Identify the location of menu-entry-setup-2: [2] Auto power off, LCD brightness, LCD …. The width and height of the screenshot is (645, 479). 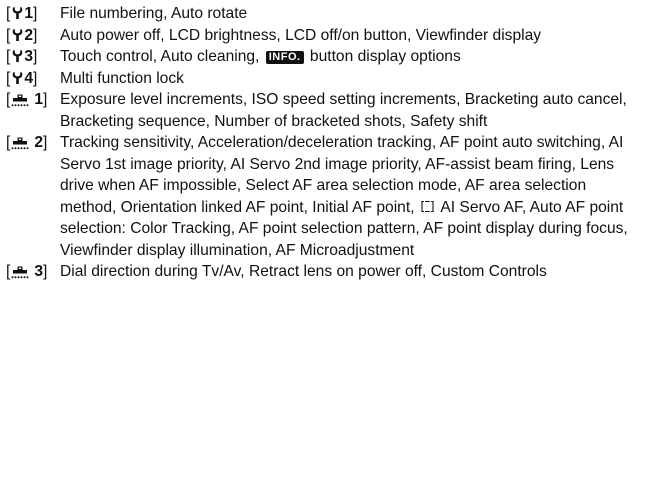
(325, 36).